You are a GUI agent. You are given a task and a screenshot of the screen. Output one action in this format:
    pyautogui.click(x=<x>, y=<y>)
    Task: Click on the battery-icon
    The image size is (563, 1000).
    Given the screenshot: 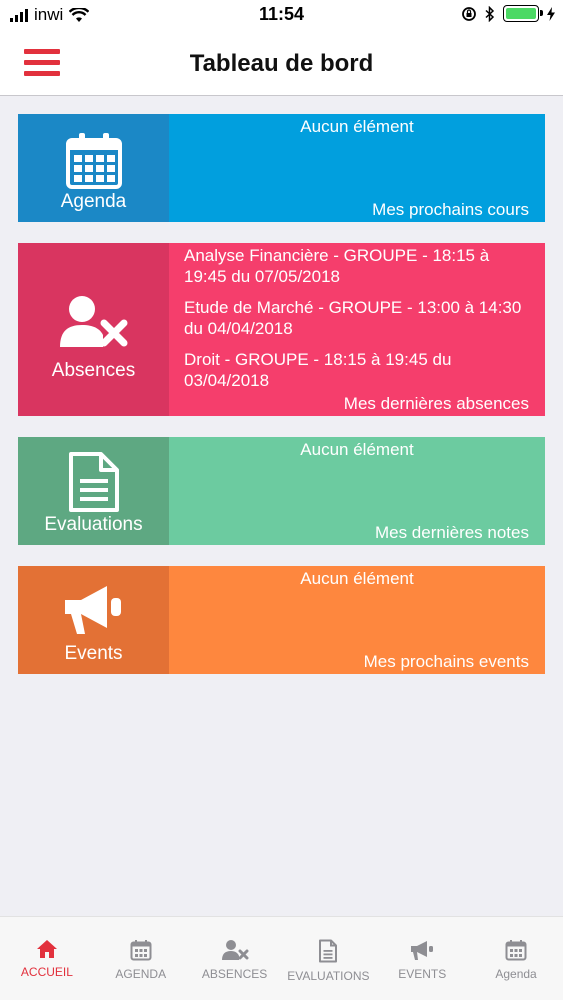 What is the action you would take?
    pyautogui.click(x=523, y=13)
    